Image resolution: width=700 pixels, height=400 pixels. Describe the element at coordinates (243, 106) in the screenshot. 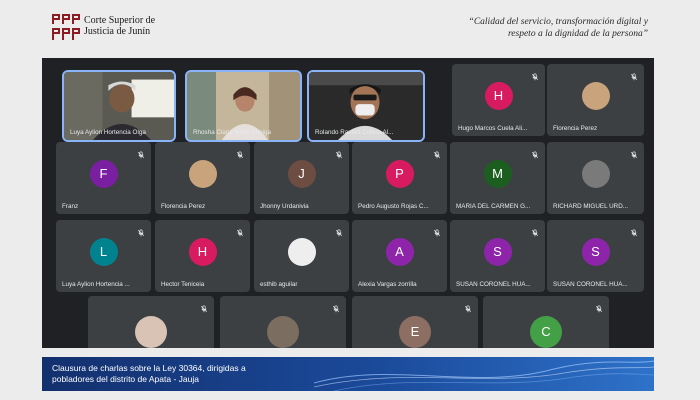

I see `participant-tile: Rhosha Claris Miren Zoniga` at that location.